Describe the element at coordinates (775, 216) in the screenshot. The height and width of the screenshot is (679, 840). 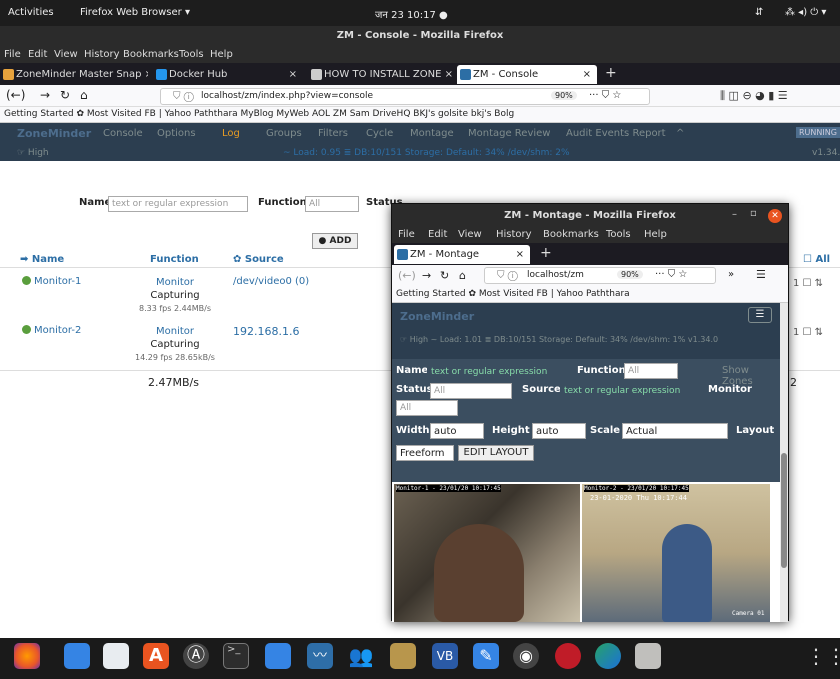
I see `close-window-icon: ✕` at that location.